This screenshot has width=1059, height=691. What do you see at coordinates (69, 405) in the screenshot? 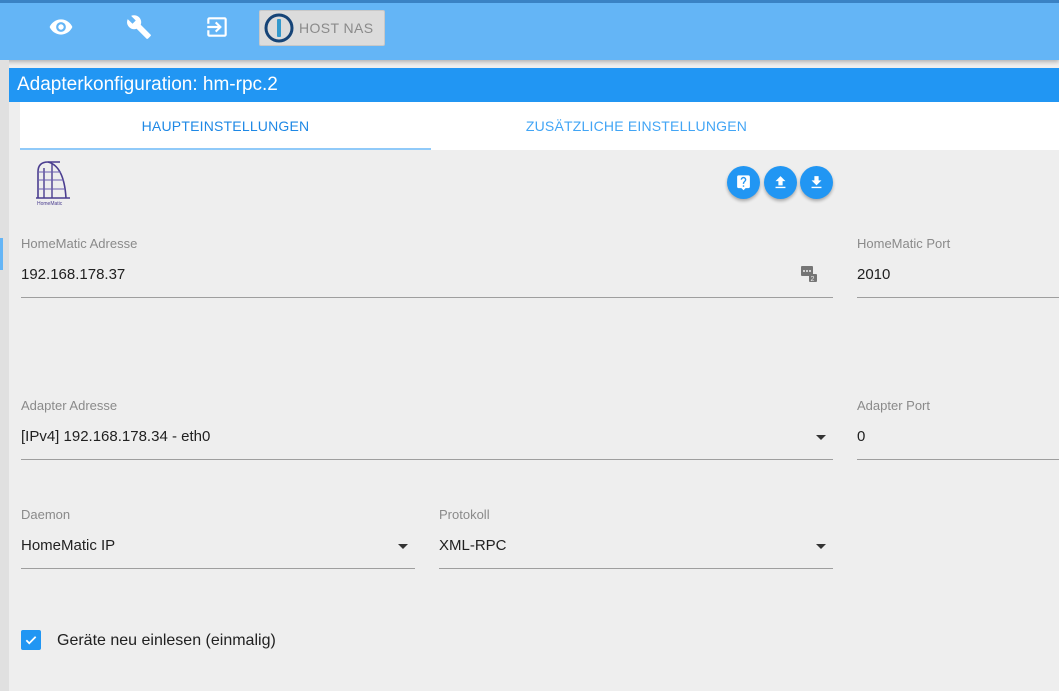
I see `adapter-address-label: Adapter Adresse` at bounding box center [69, 405].